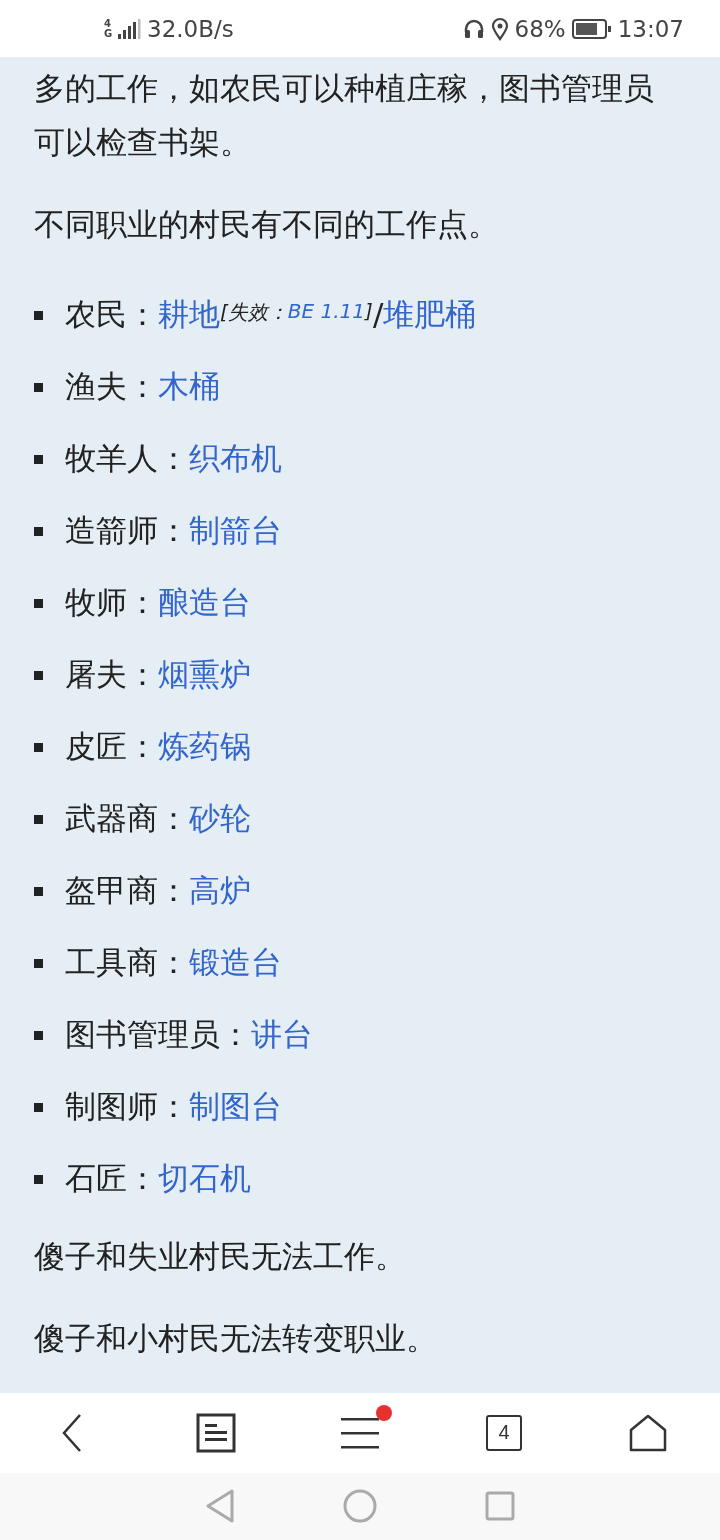  Describe the element at coordinates (235, 1107) in the screenshot. I see `wiki-link: 制图台` at that location.